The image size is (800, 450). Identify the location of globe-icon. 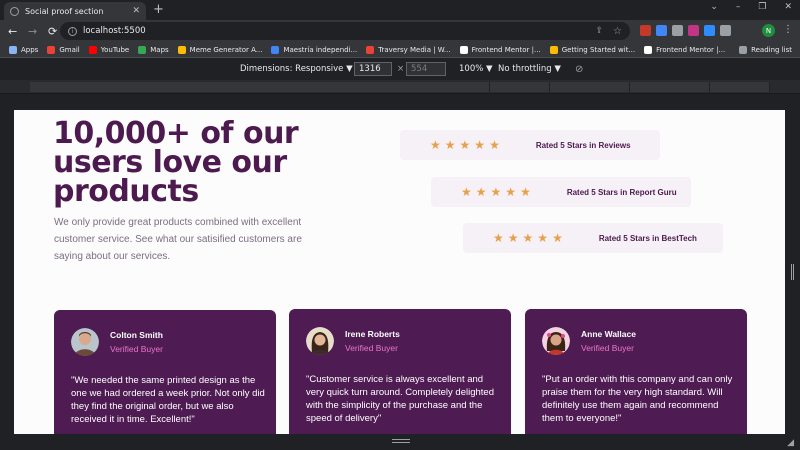
(14, 11).